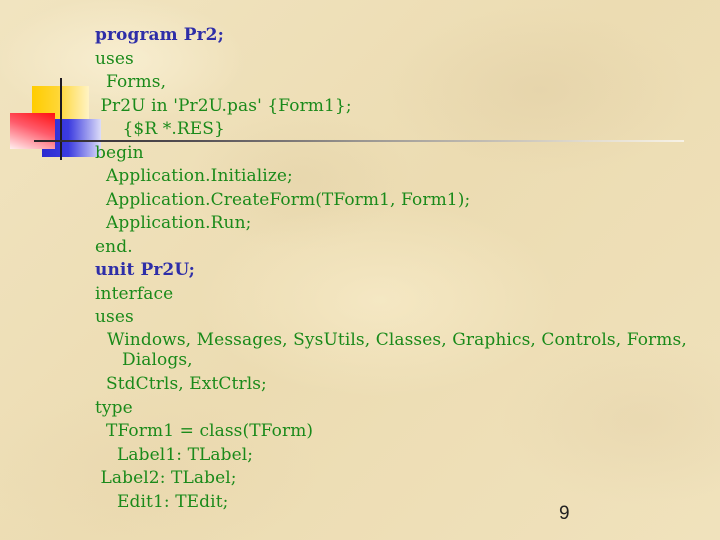 Image resolution: width=720 pixels, height=540 pixels. Describe the element at coordinates (159, 35) in the screenshot. I see `code-line-program-heading: program Pr2;` at that location.